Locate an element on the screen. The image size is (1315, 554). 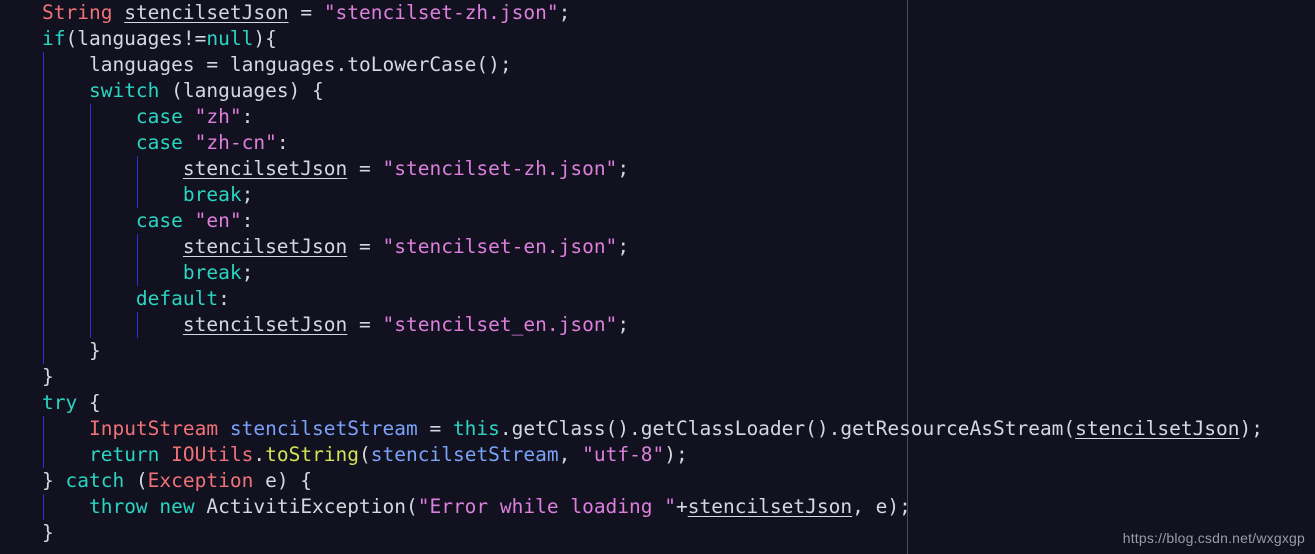
code-line: if(languages!=null){ is located at coordinates (631, 39).